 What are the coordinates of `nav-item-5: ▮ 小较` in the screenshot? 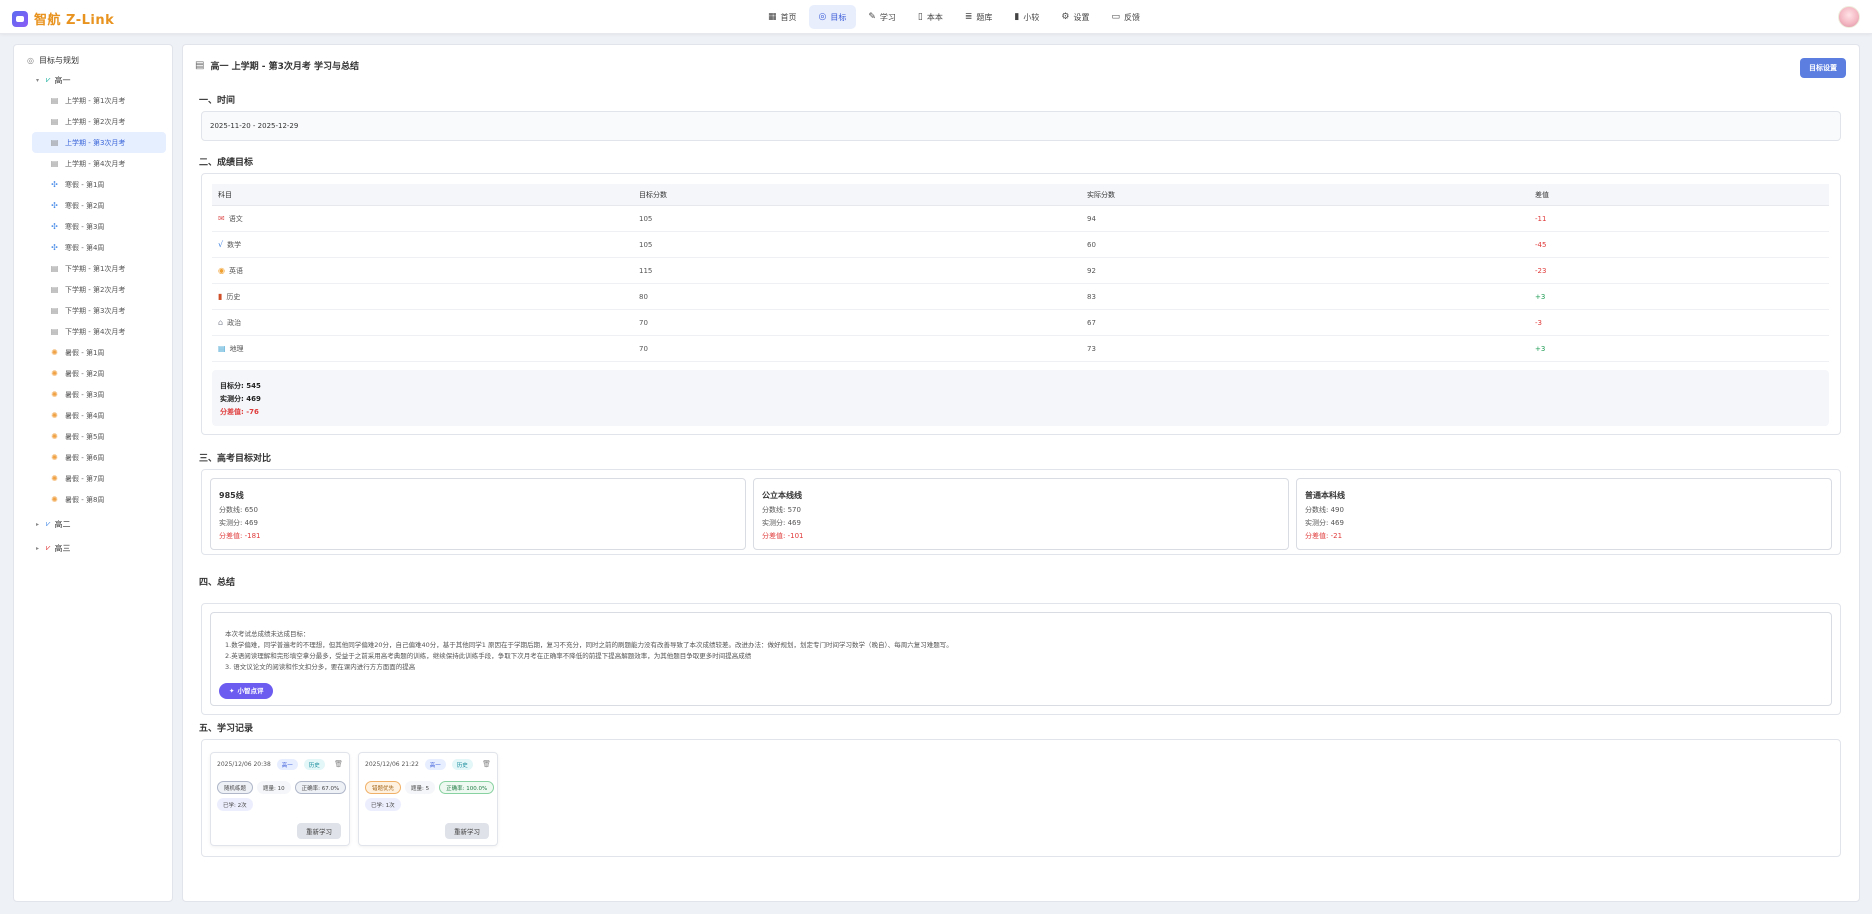 It's located at (1026, 17).